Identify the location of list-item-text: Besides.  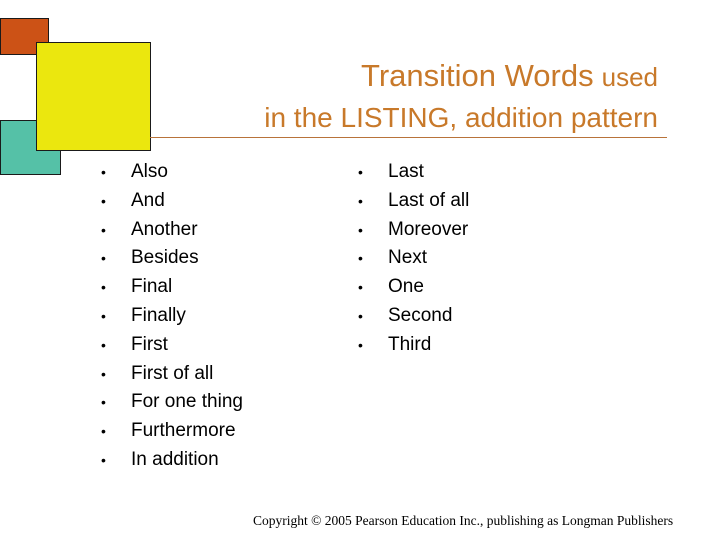
(165, 258).